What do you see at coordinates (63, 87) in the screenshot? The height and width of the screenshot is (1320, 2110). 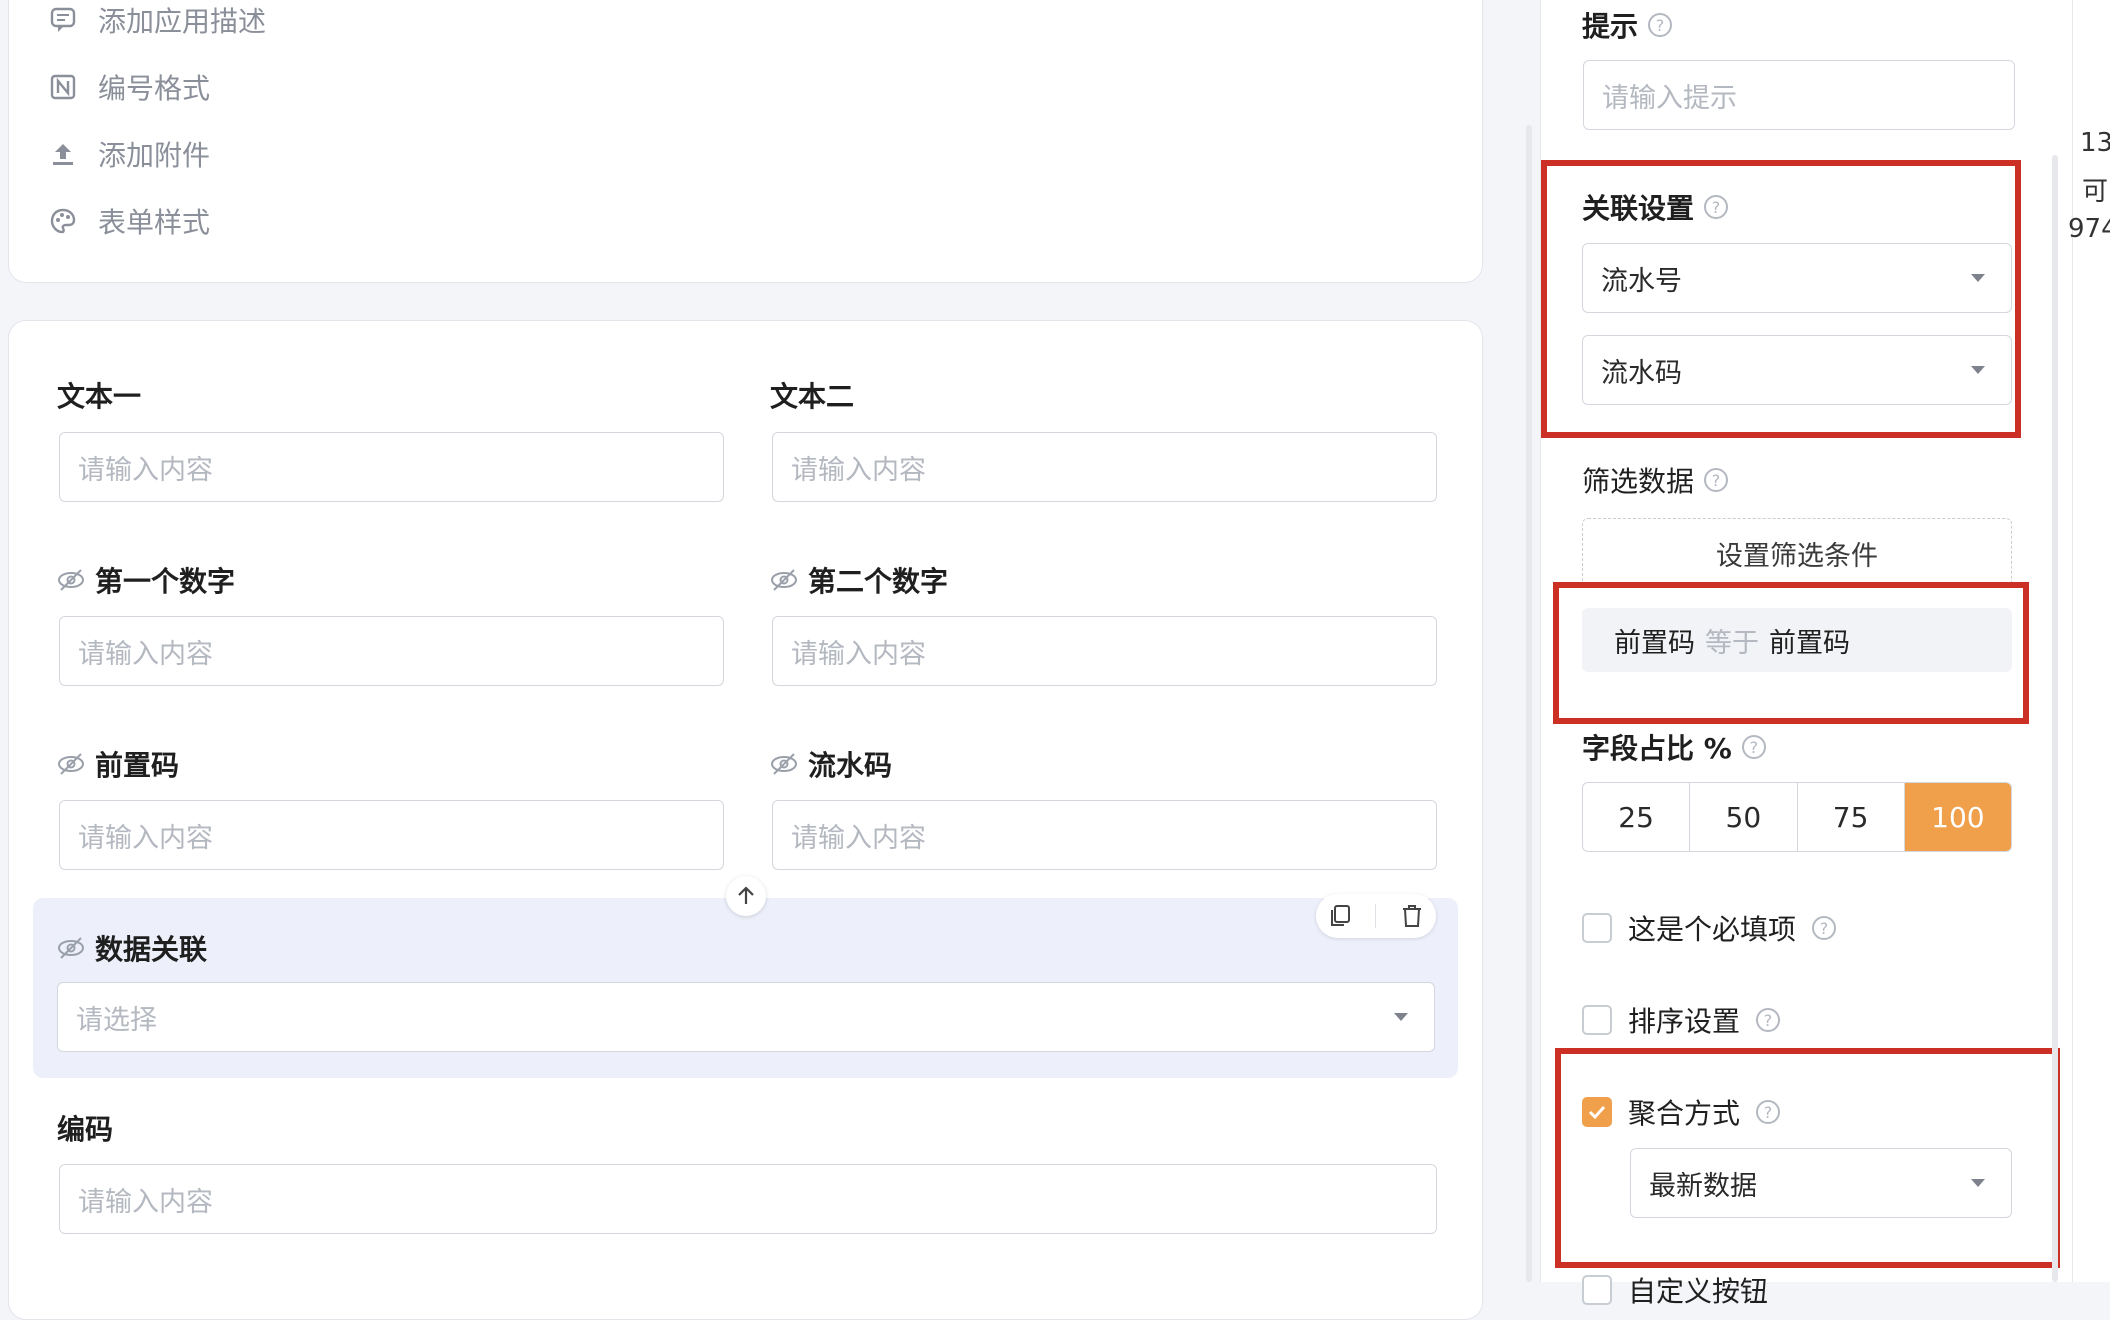 I see `number-format-icon` at bounding box center [63, 87].